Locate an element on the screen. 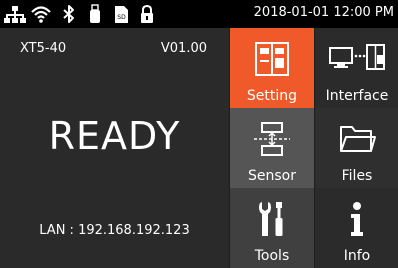  files-label: Files is located at coordinates (357, 176).